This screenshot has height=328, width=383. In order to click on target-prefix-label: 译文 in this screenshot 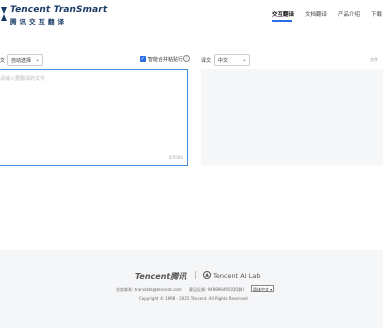, I will do `click(206, 61)`.